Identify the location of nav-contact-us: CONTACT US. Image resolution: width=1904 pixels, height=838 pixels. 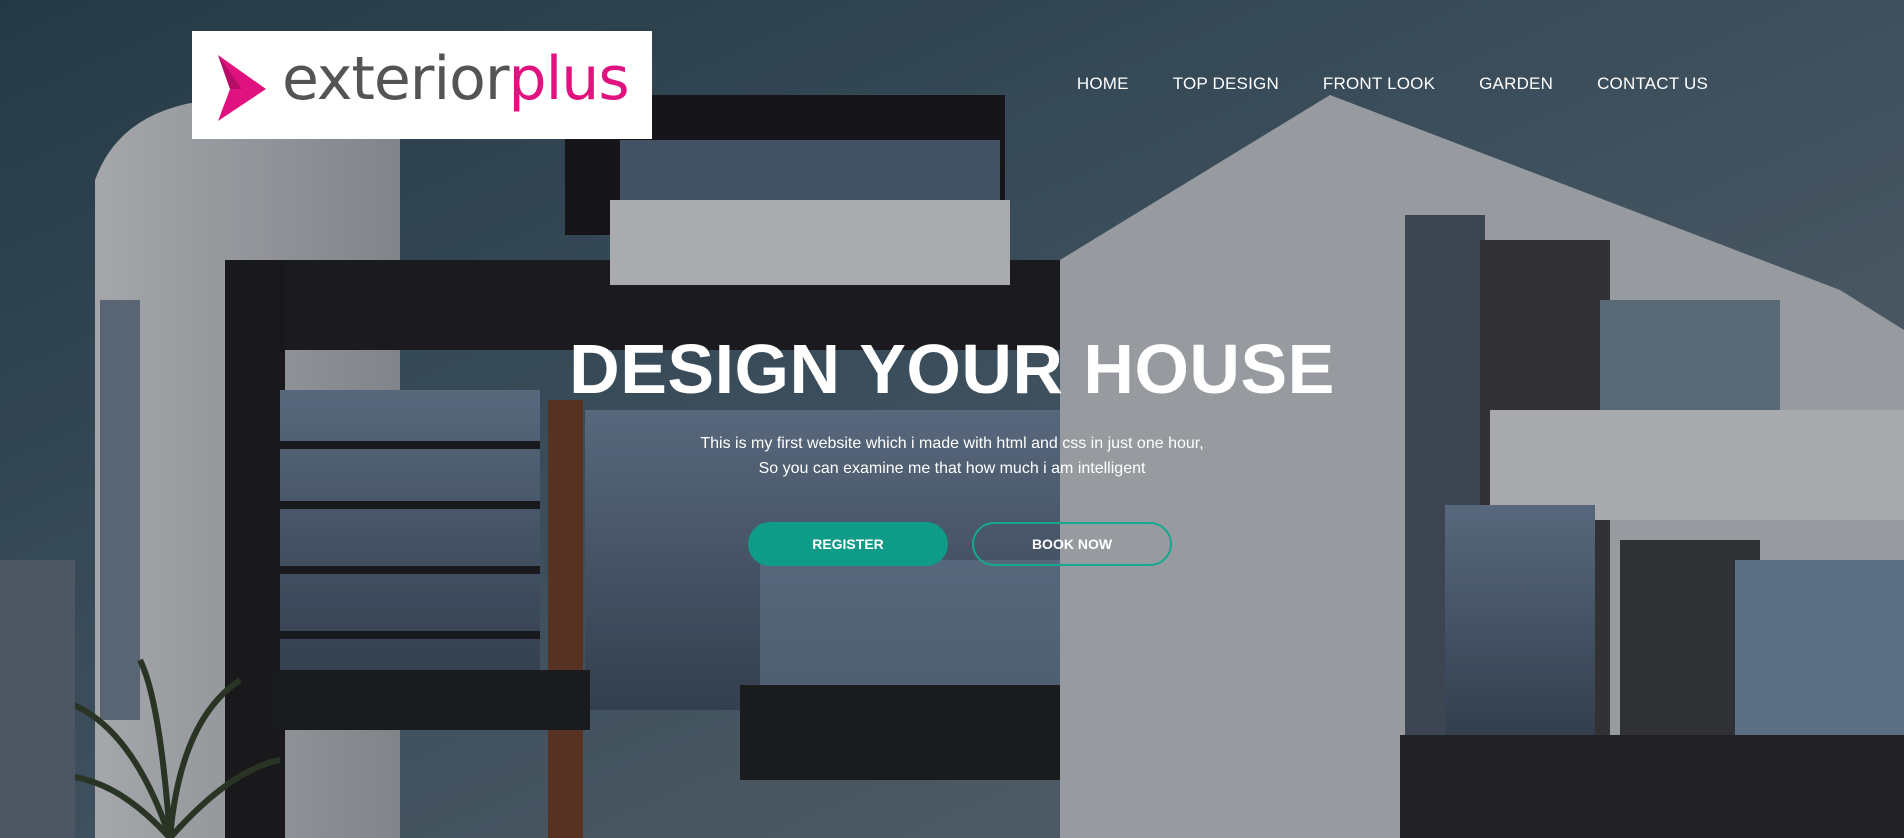
(1652, 84).